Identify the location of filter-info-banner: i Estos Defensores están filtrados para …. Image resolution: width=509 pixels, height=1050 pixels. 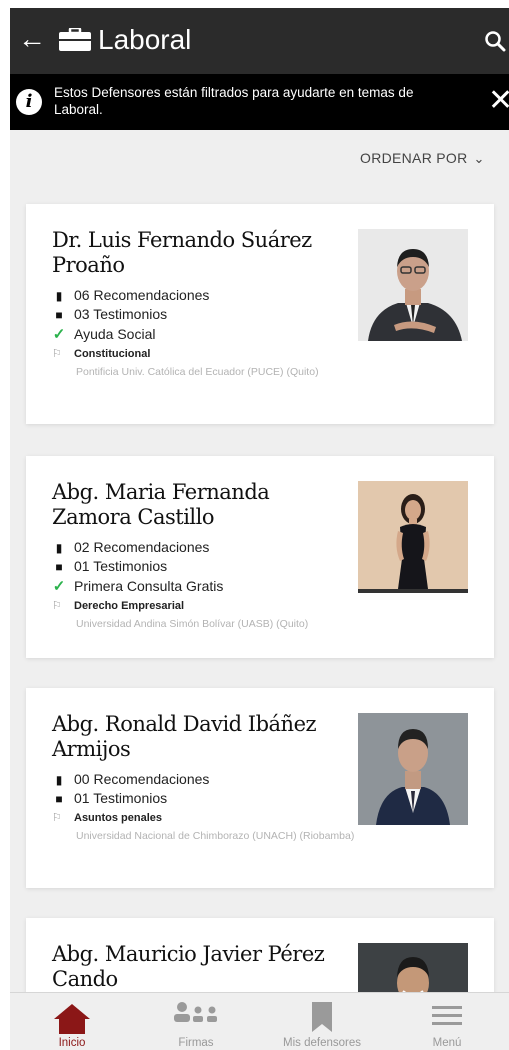
(259, 102).